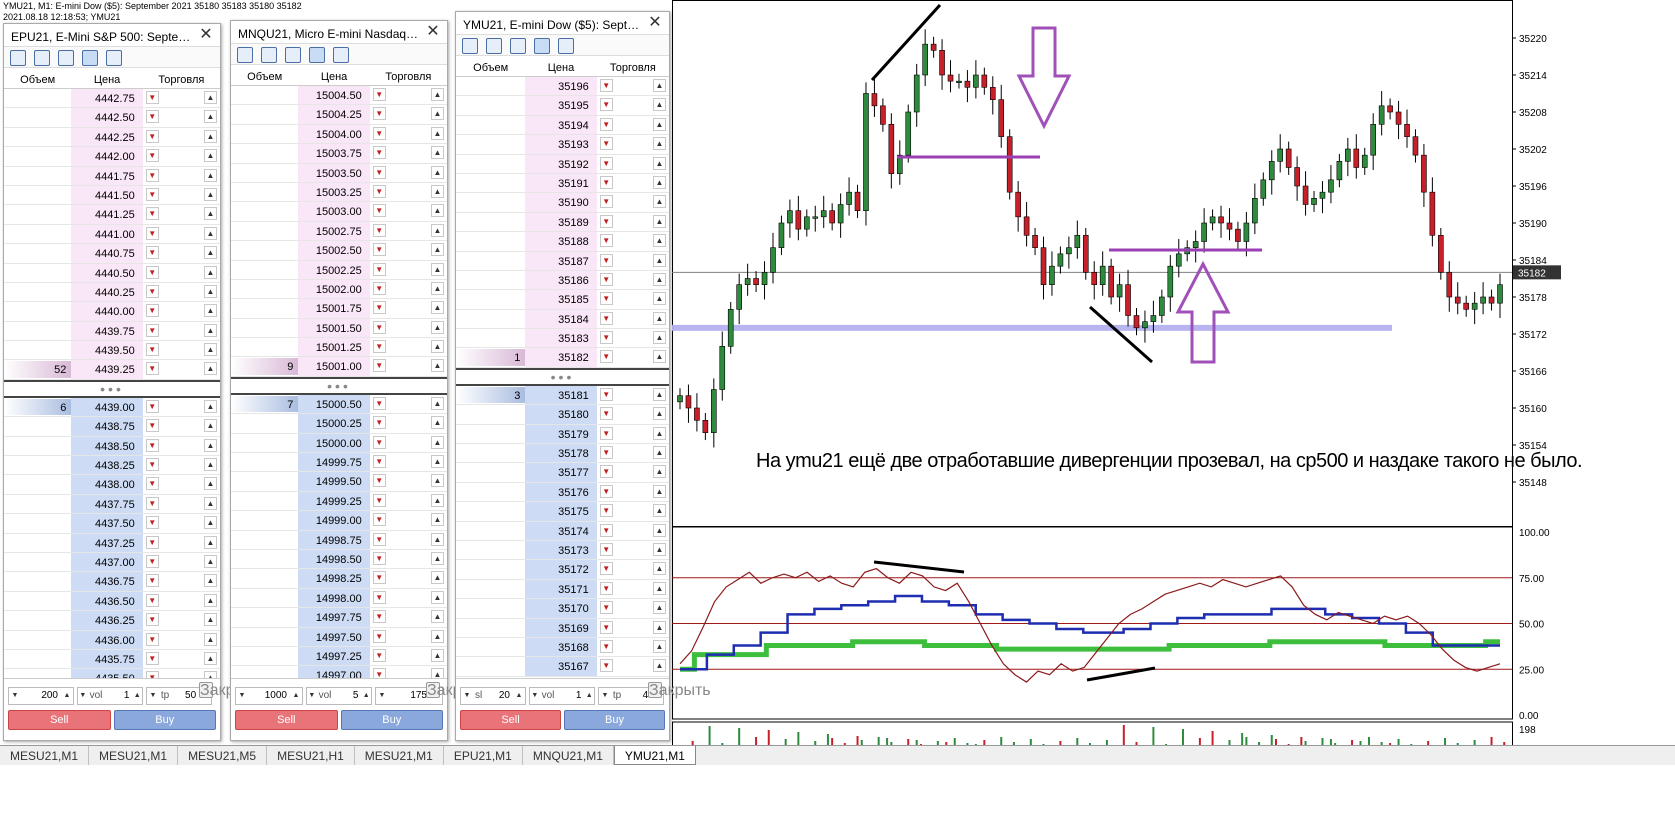  I want to click on dom-price: 15002.75, so click(334, 231).